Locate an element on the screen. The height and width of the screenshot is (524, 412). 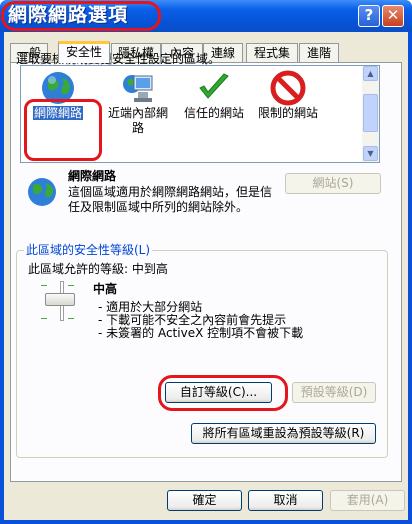
tab-advanced: 進階 is located at coordinates (319, 52).